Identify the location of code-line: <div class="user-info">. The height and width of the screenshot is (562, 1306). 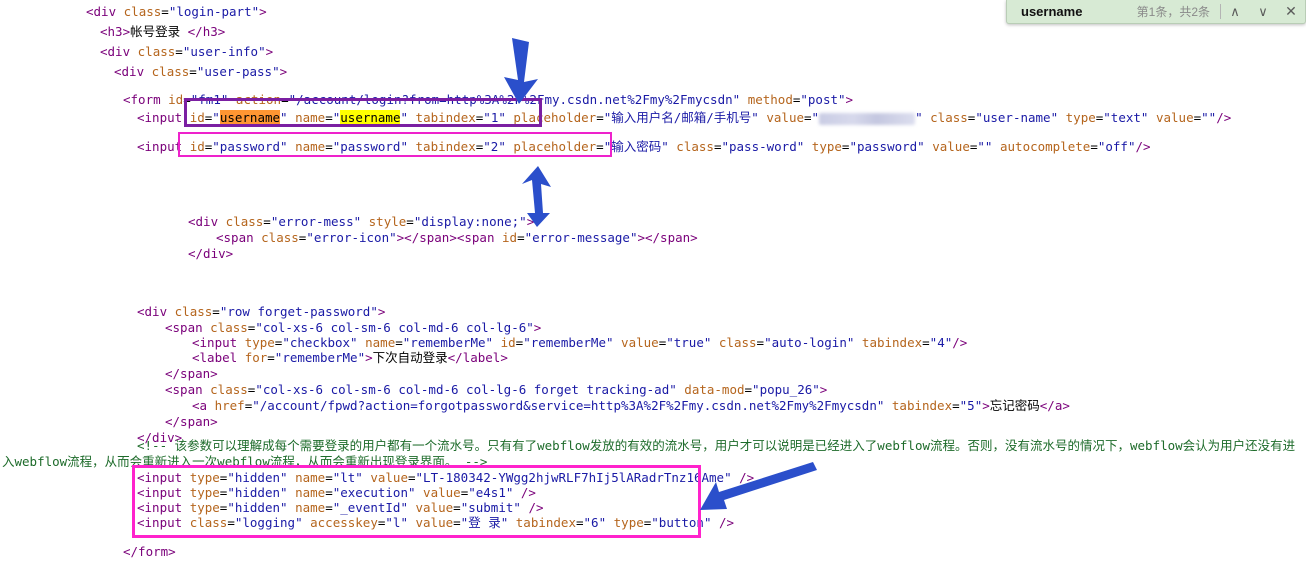
(187, 51).